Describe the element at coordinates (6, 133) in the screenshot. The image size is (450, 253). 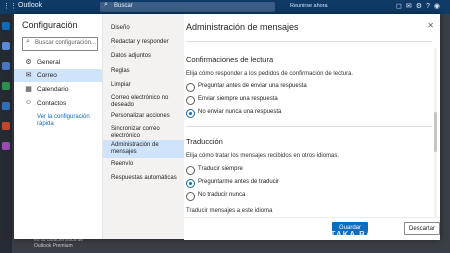
I see `app-rail` at that location.